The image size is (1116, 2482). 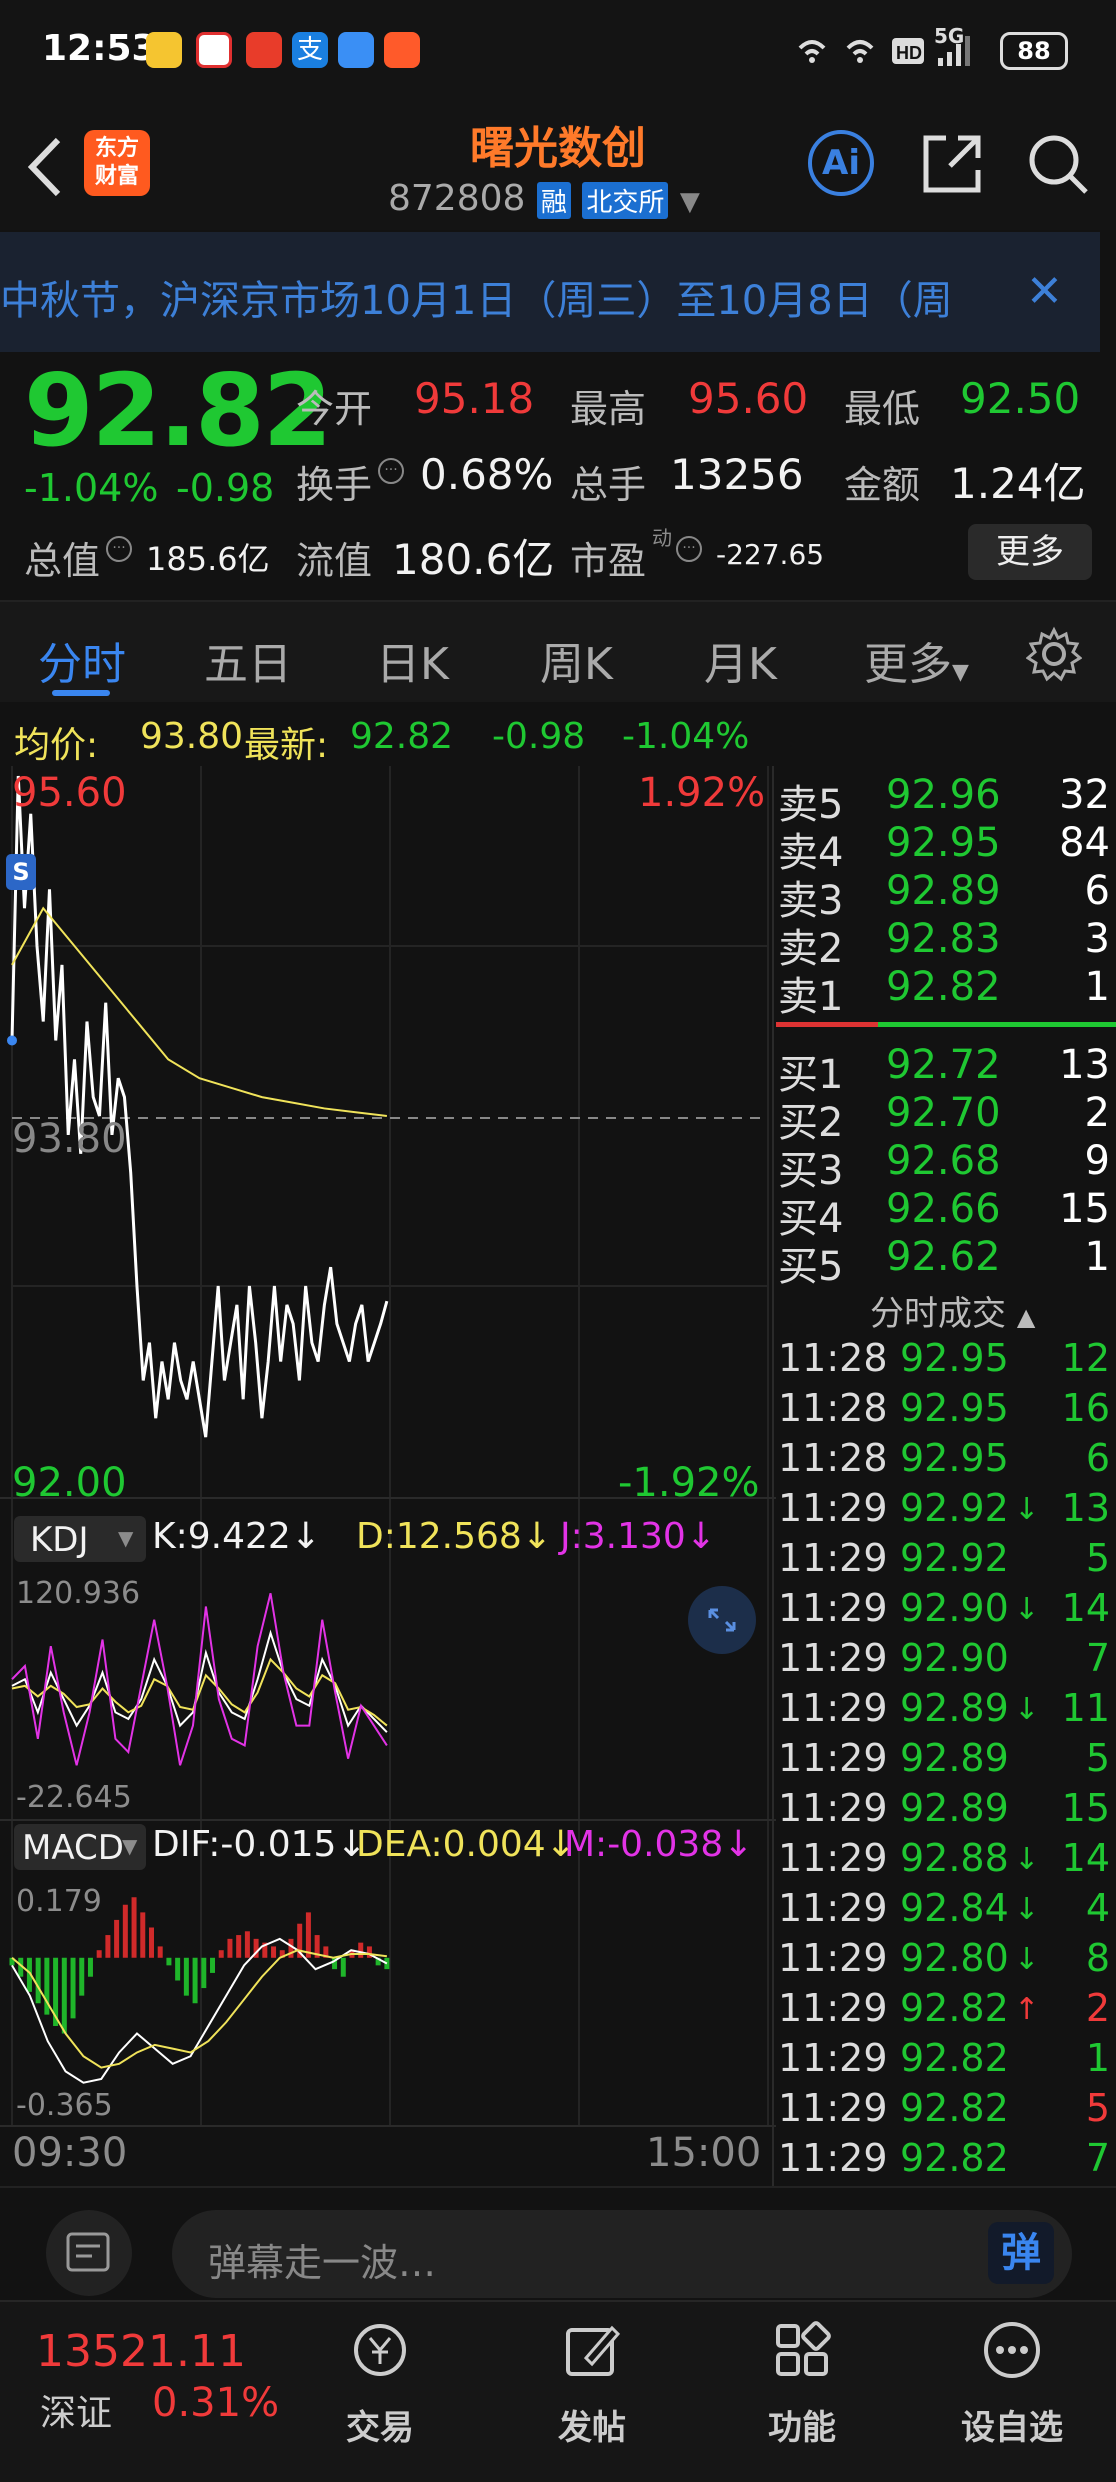 What do you see at coordinates (192, 736) in the screenshot?
I see `avg-value: 93.80` at bounding box center [192, 736].